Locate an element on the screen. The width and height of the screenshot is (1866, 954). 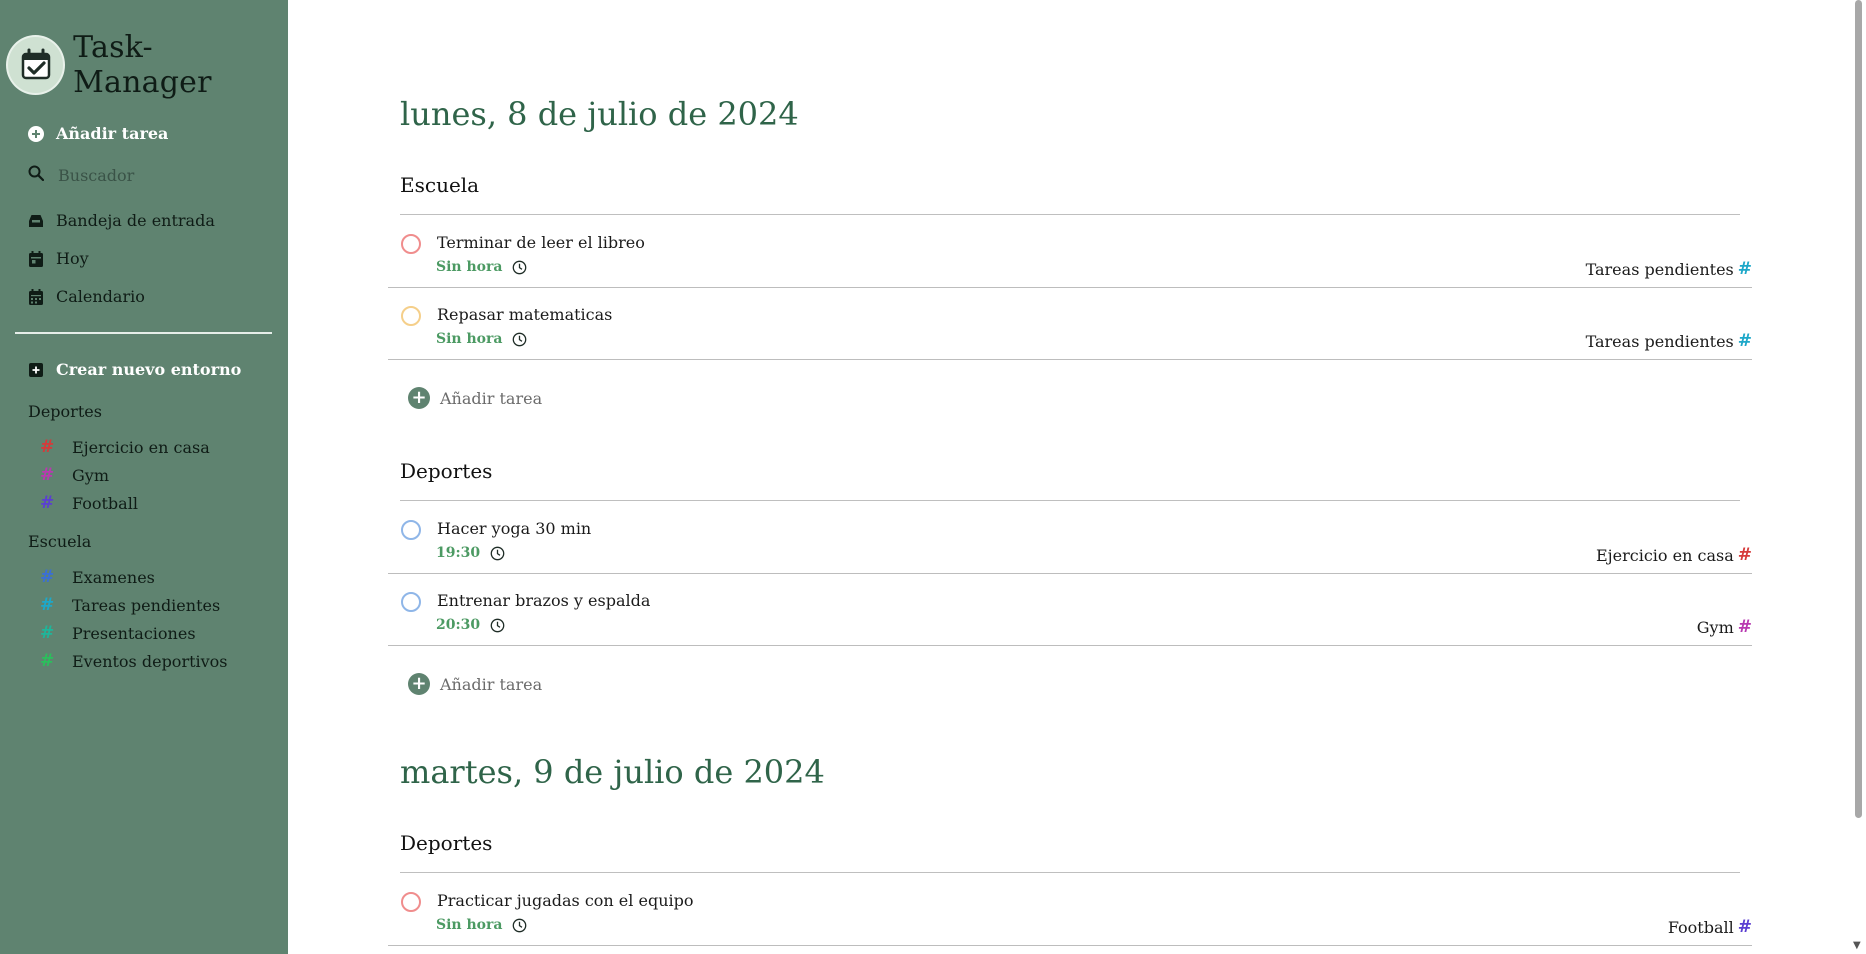
sidebar-item-calendar: Calendario is located at coordinates (86, 296).